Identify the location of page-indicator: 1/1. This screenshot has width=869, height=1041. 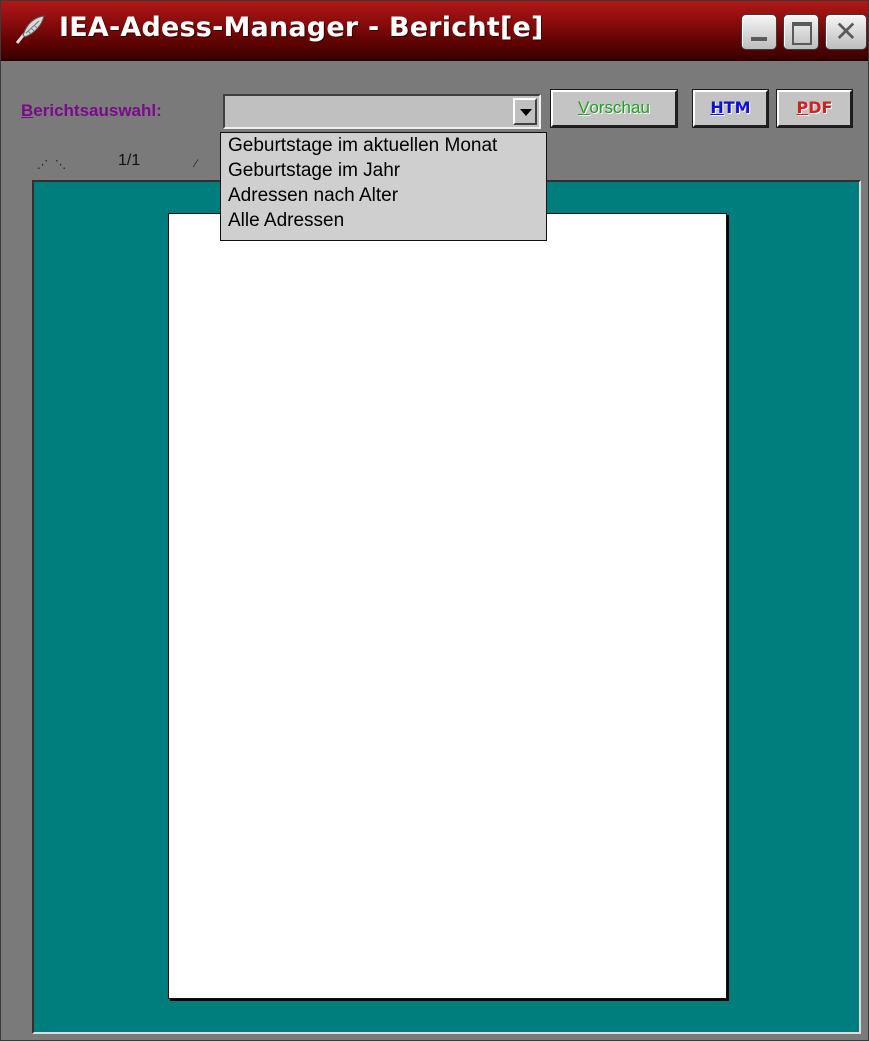
(129, 160).